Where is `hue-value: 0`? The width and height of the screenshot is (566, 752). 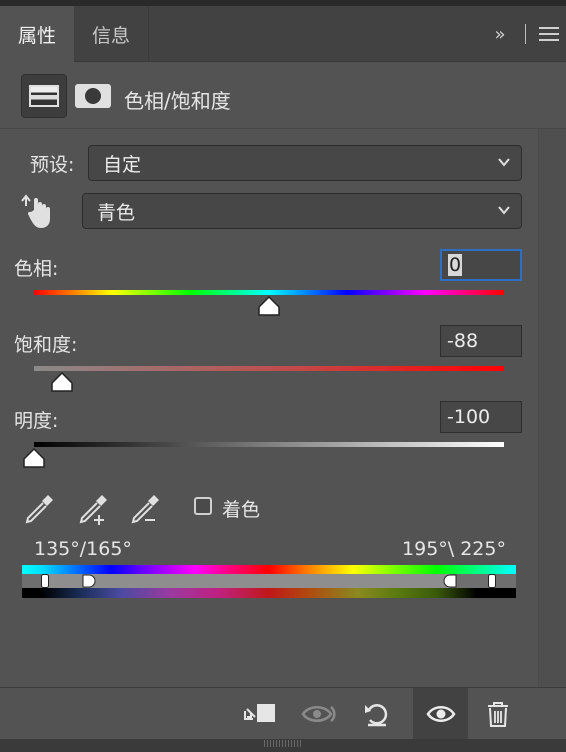
hue-value: 0 is located at coordinates (455, 265).